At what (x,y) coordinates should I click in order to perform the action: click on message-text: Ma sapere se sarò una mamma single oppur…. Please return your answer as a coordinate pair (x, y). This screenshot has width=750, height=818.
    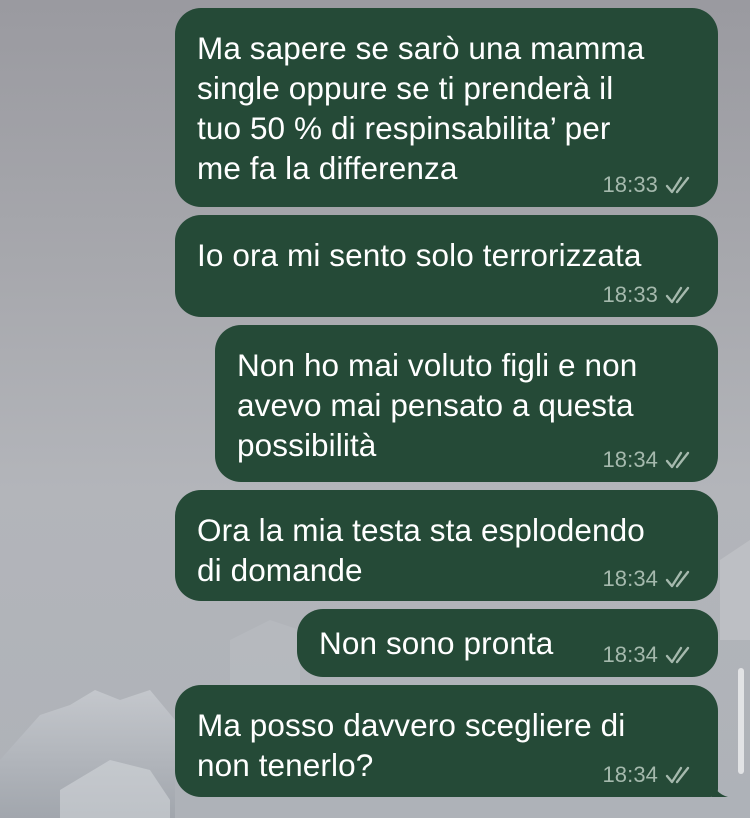
    Looking at the image, I should click on (421, 108).